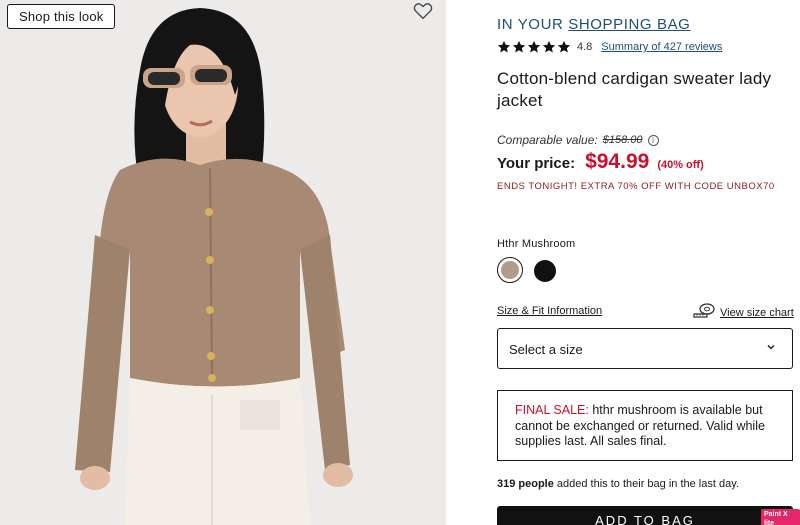 The image size is (800, 525). What do you see at coordinates (704, 312) in the screenshot?
I see `measuring-tape-icon` at bounding box center [704, 312].